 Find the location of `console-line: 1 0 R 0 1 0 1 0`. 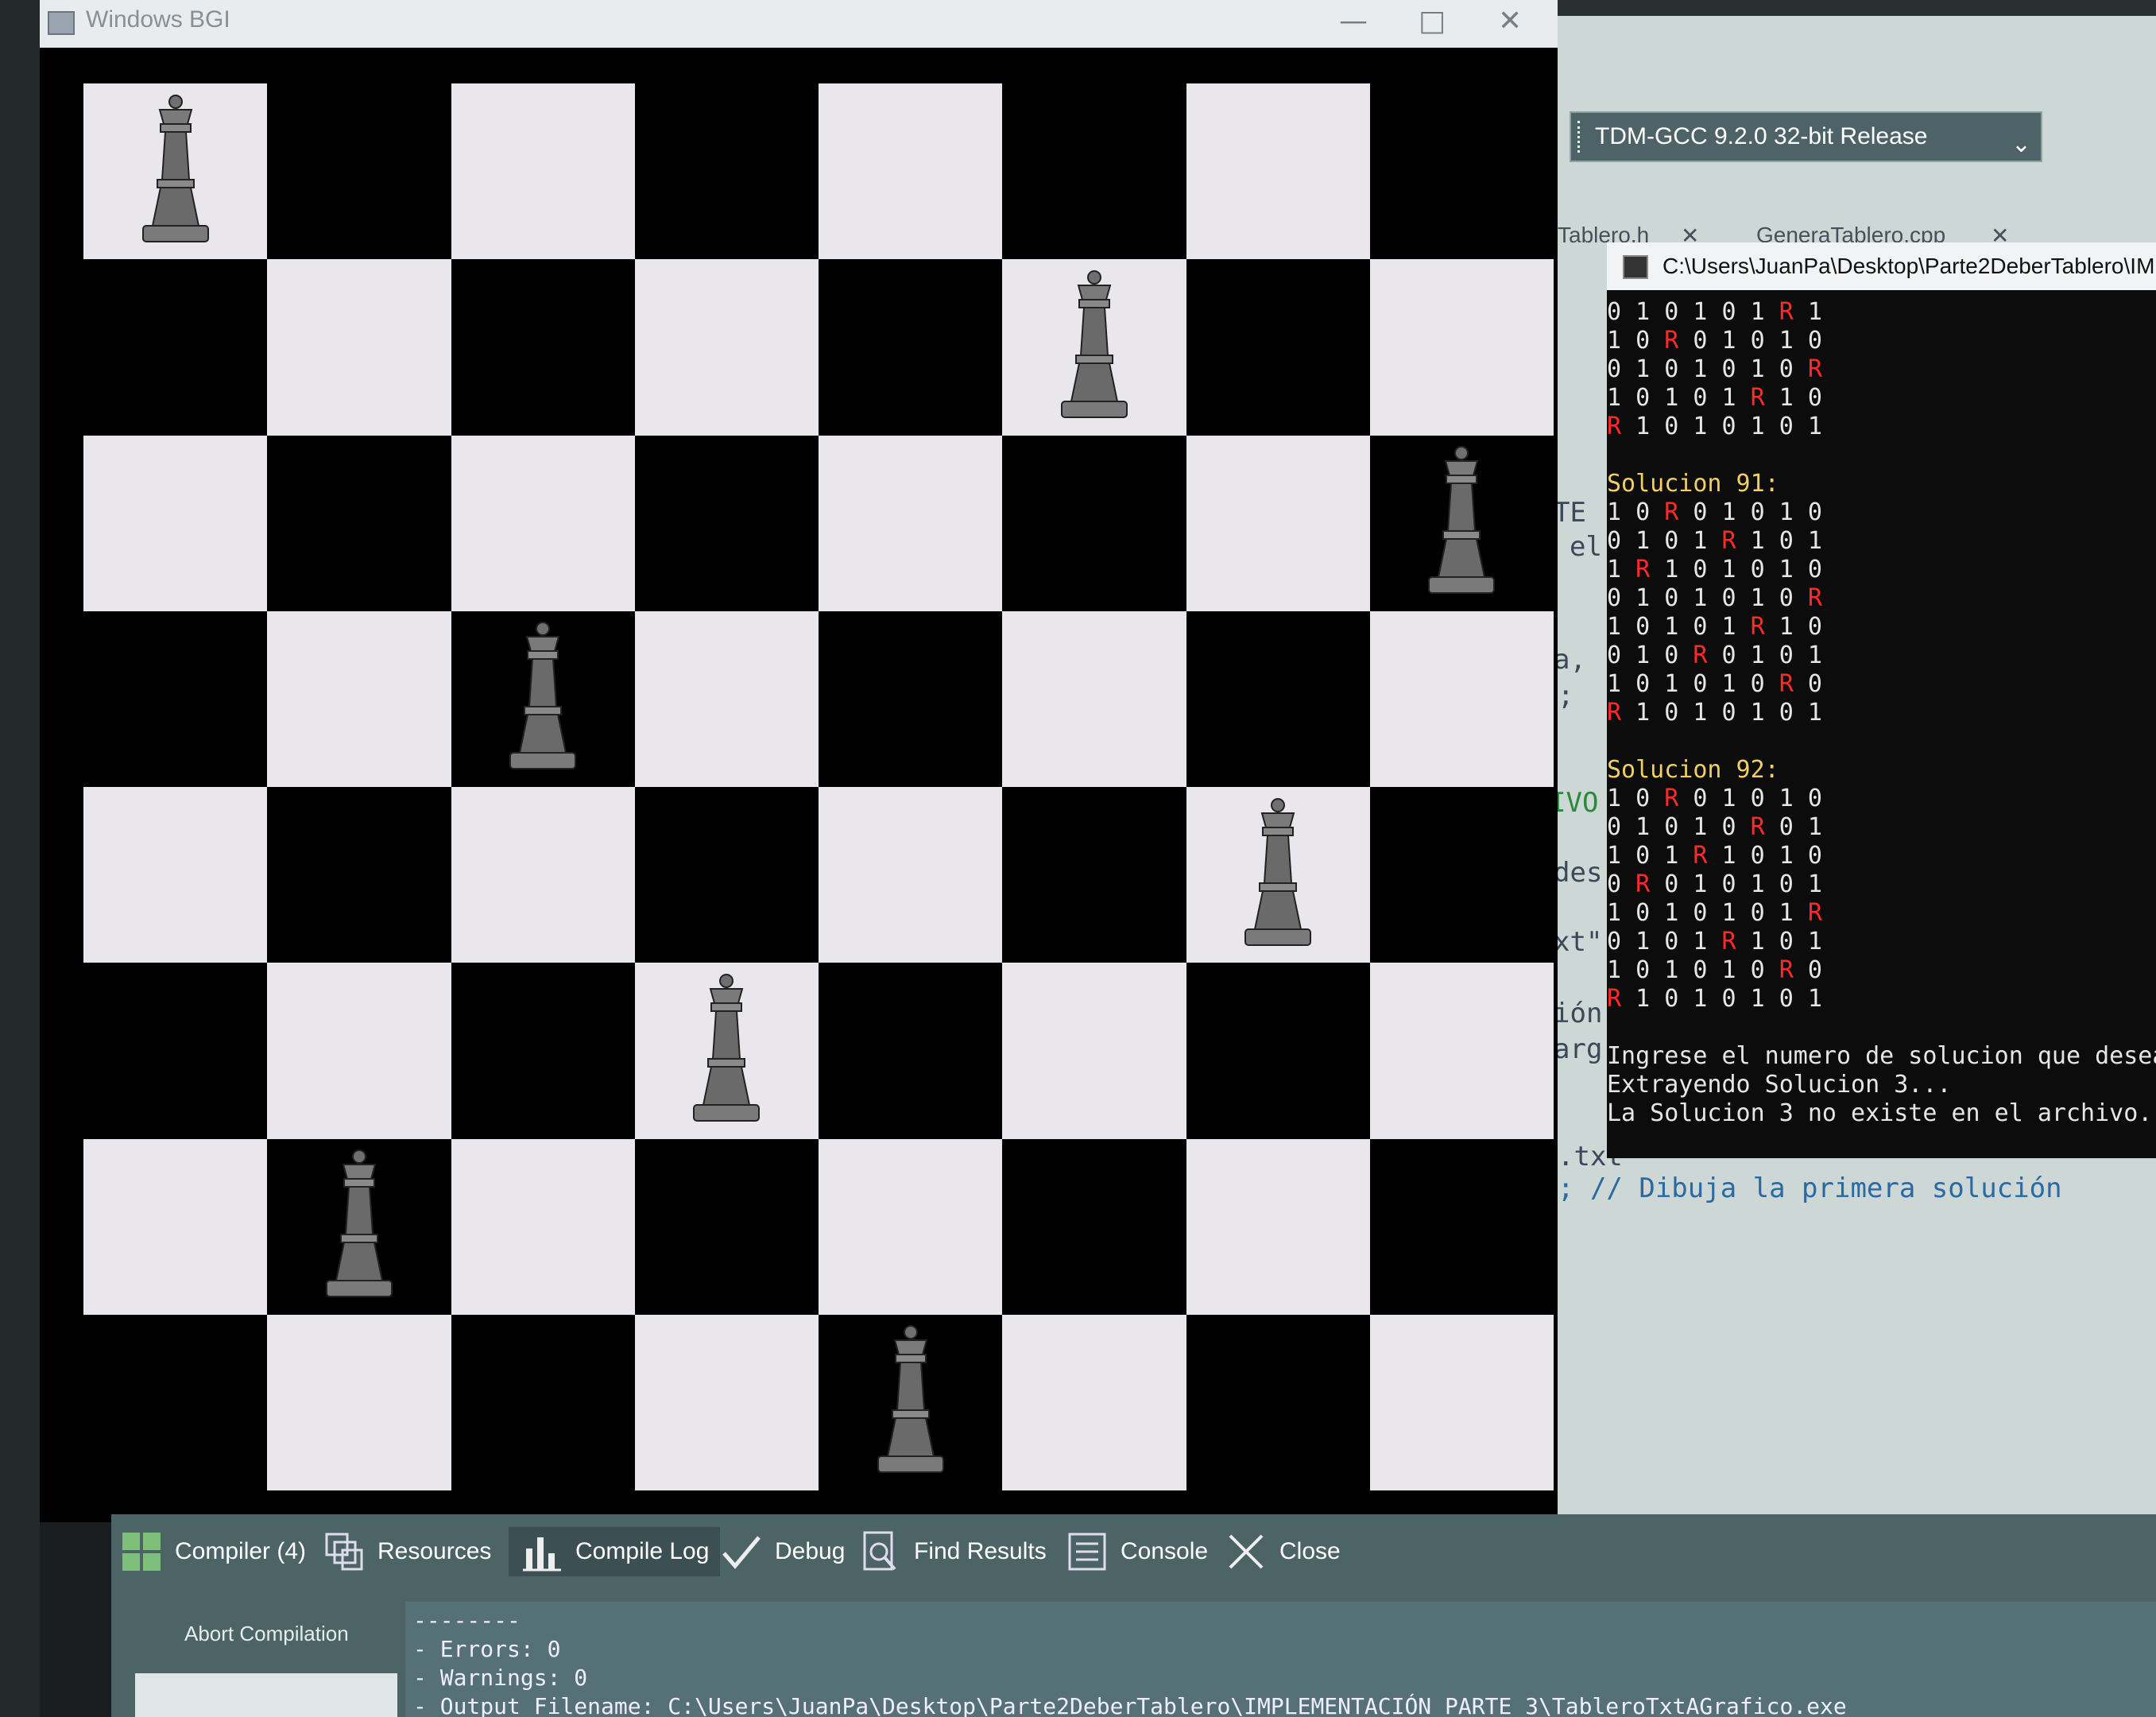

console-line: 1 0 R 0 1 0 1 0 is located at coordinates (1714, 512).